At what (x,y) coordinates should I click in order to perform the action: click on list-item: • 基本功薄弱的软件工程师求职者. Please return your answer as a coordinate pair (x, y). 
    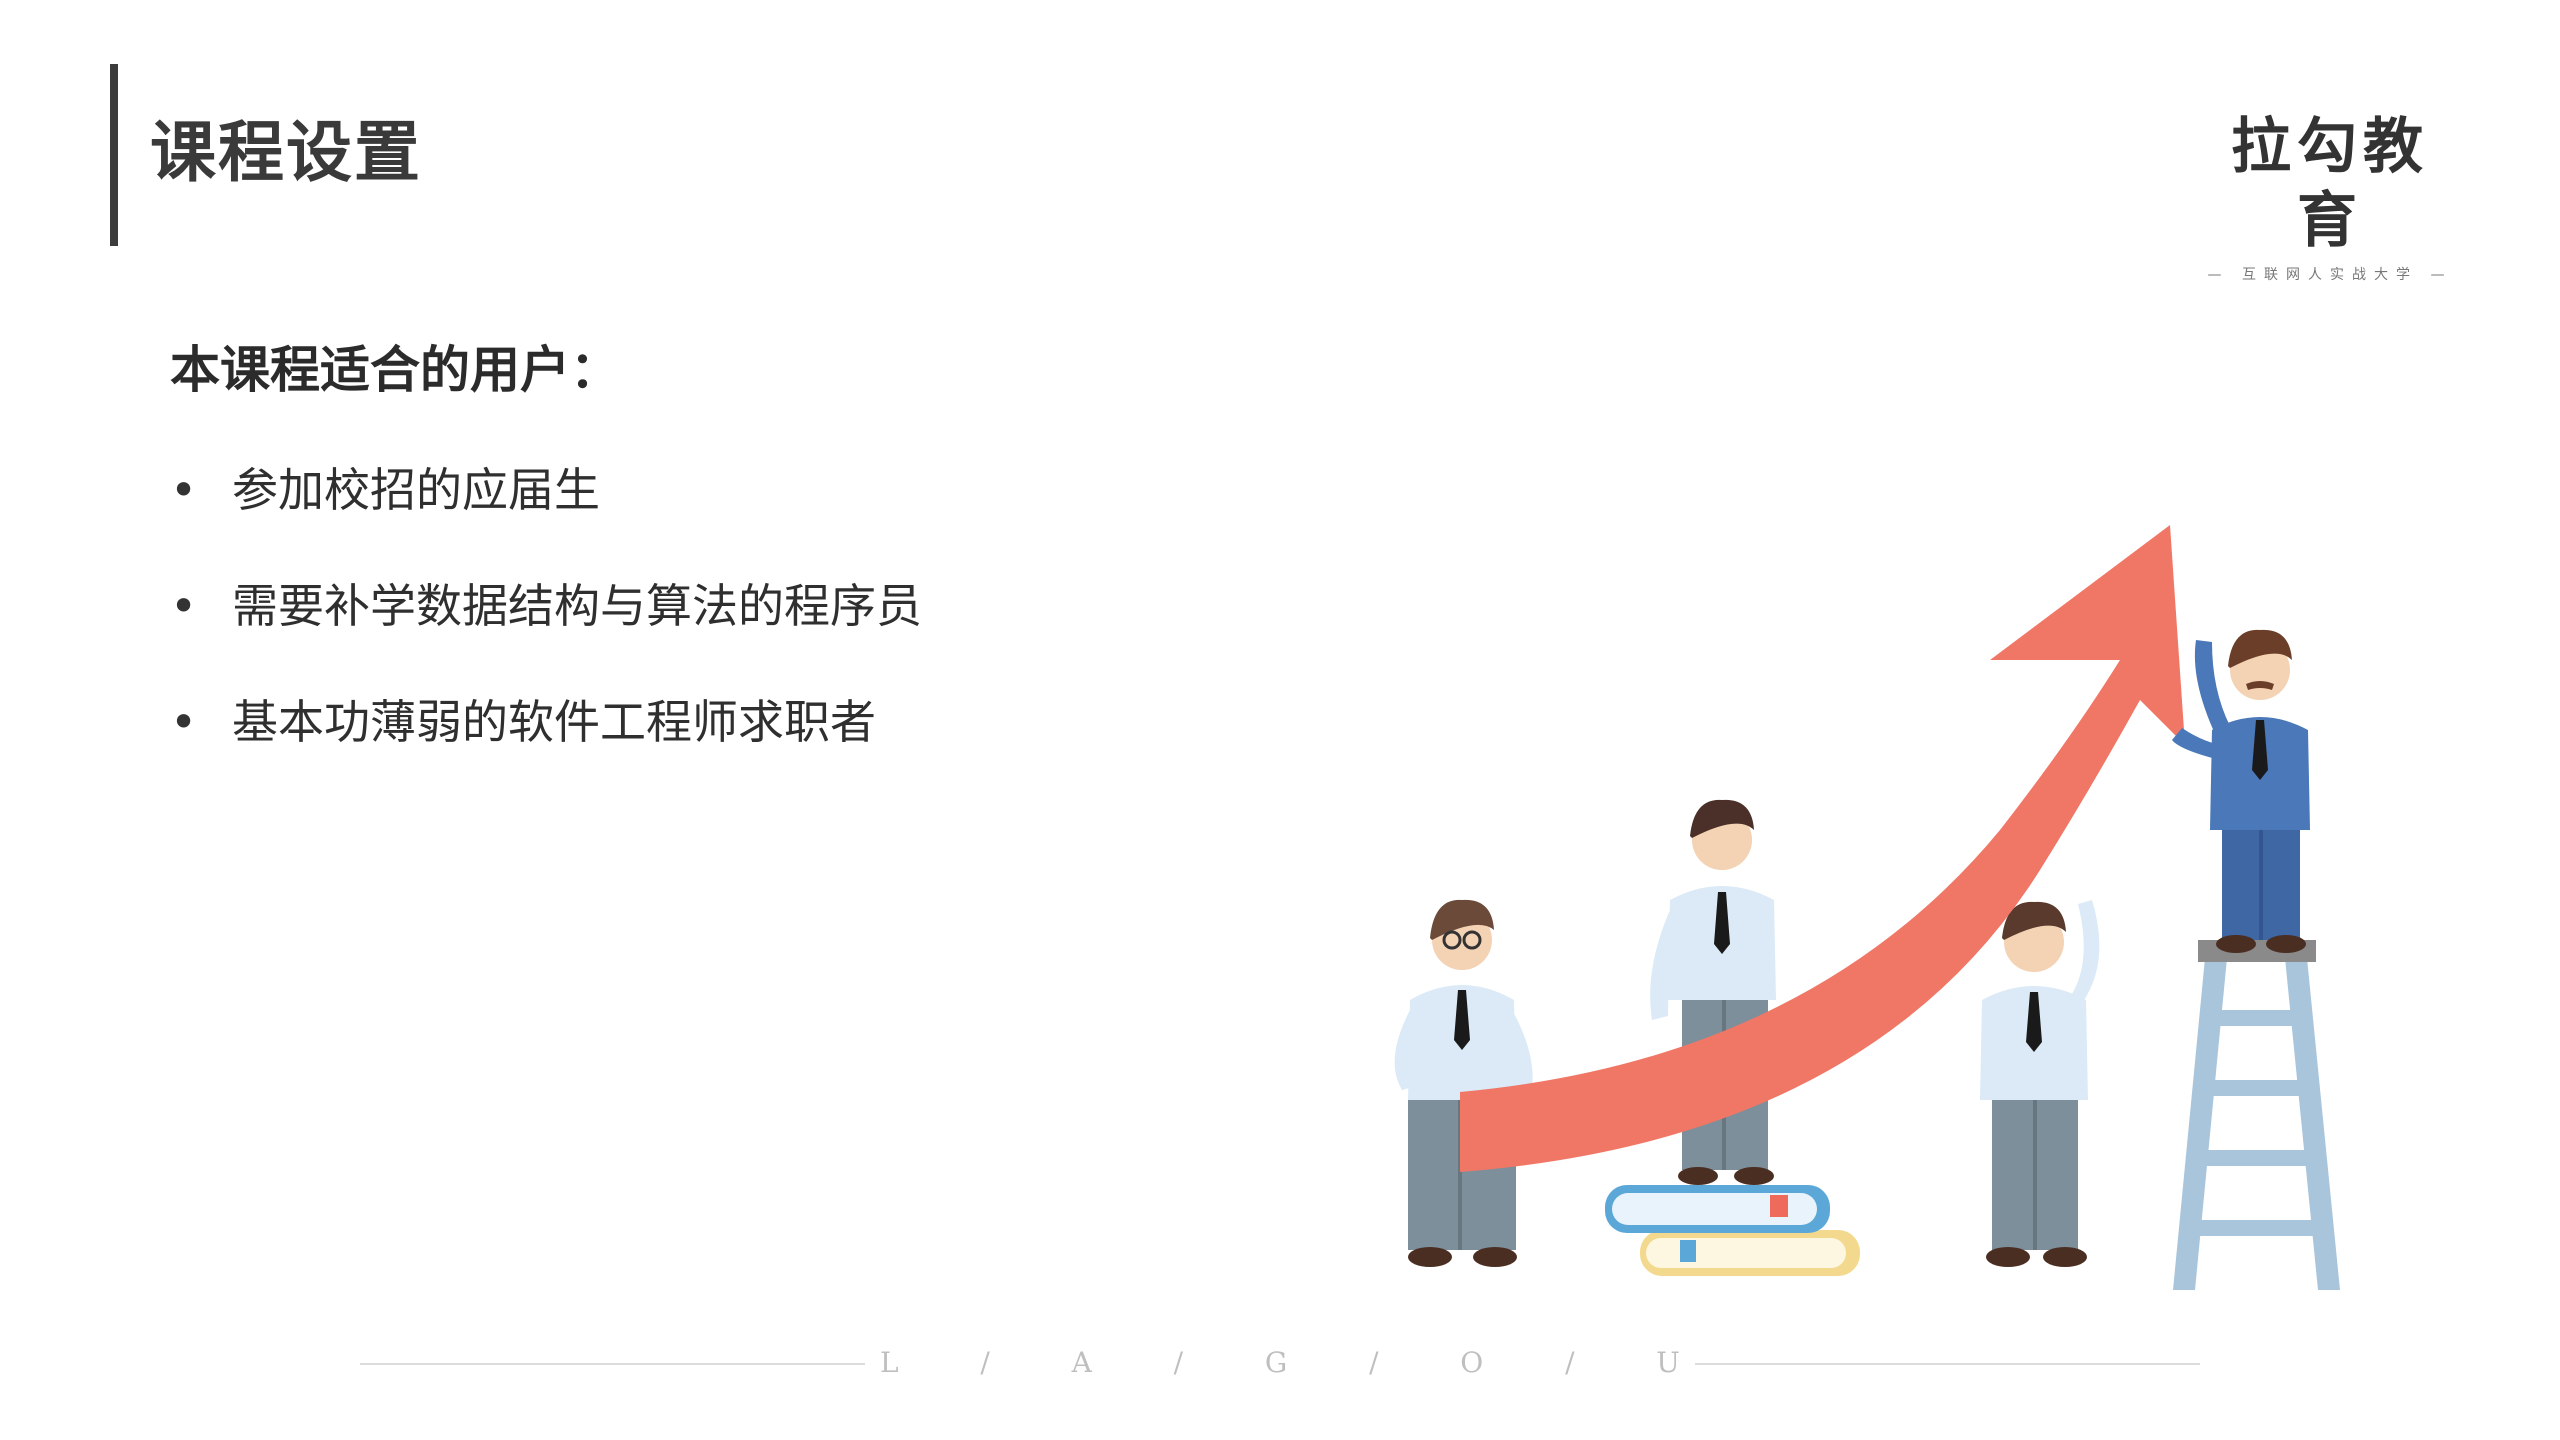
    Looking at the image, I should click on (546, 745).